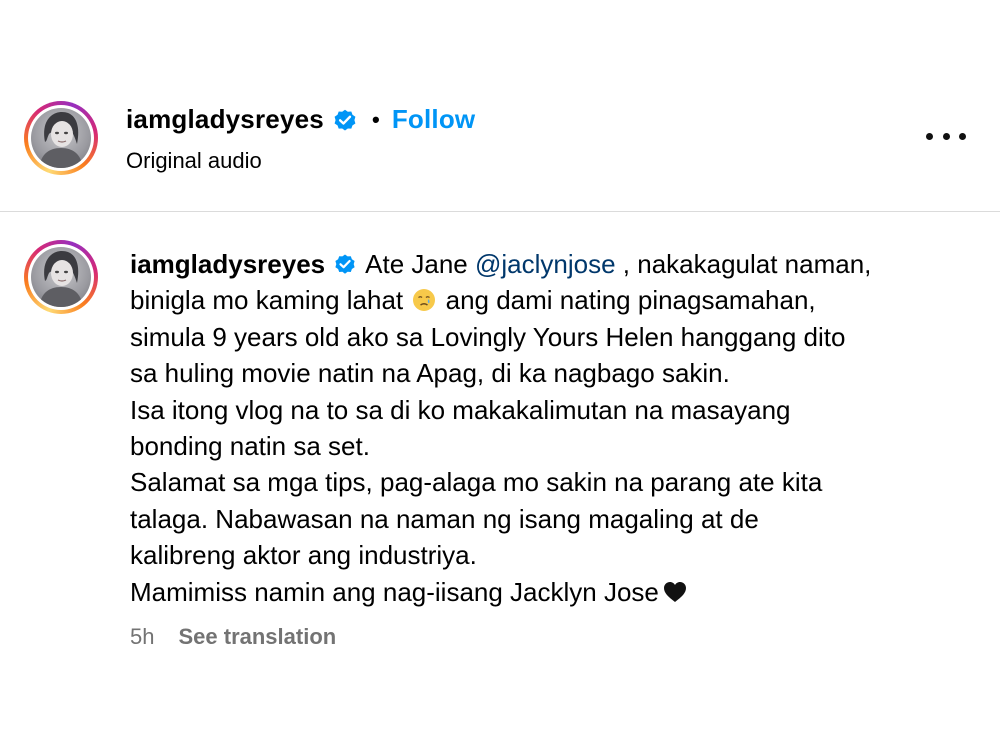  I want to click on caption-line: bonding natin sa set., so click(250, 446).